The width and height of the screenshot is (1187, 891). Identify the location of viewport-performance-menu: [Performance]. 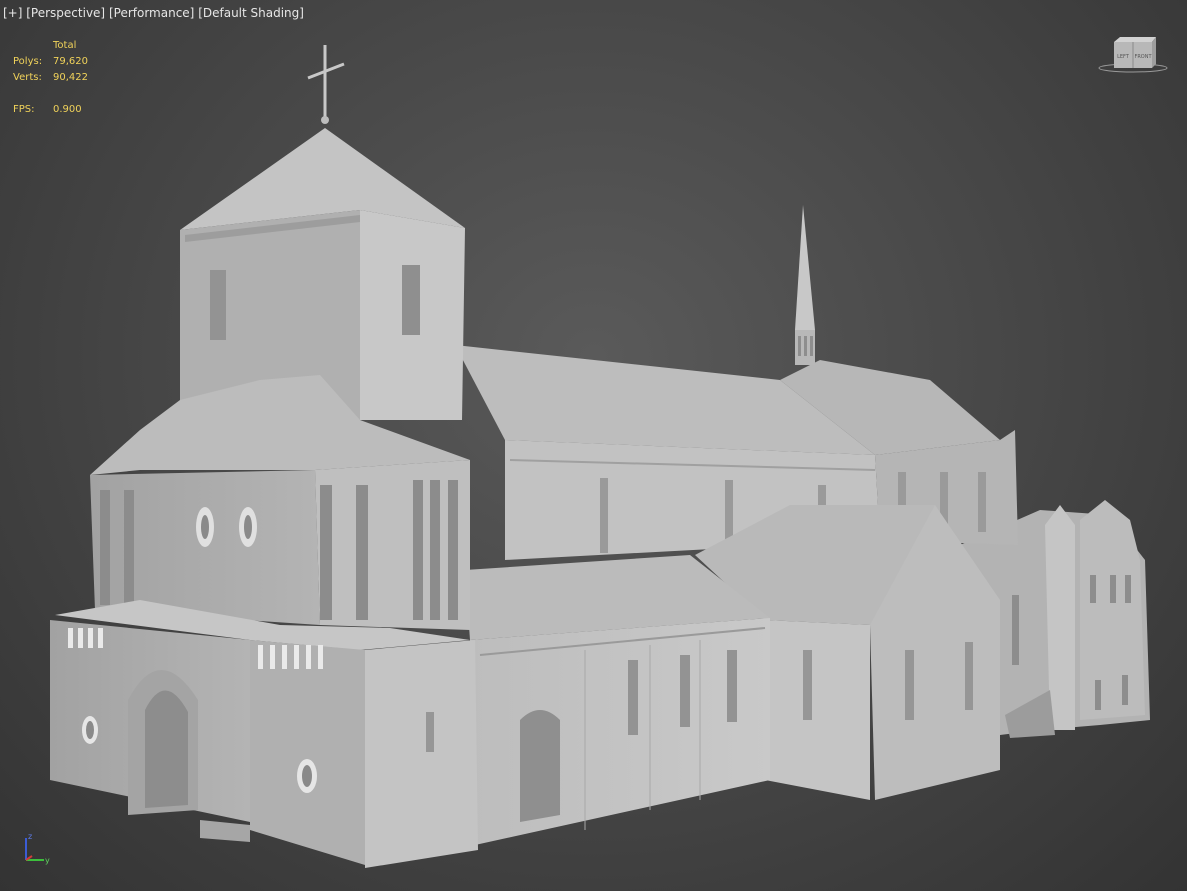
(151, 13).